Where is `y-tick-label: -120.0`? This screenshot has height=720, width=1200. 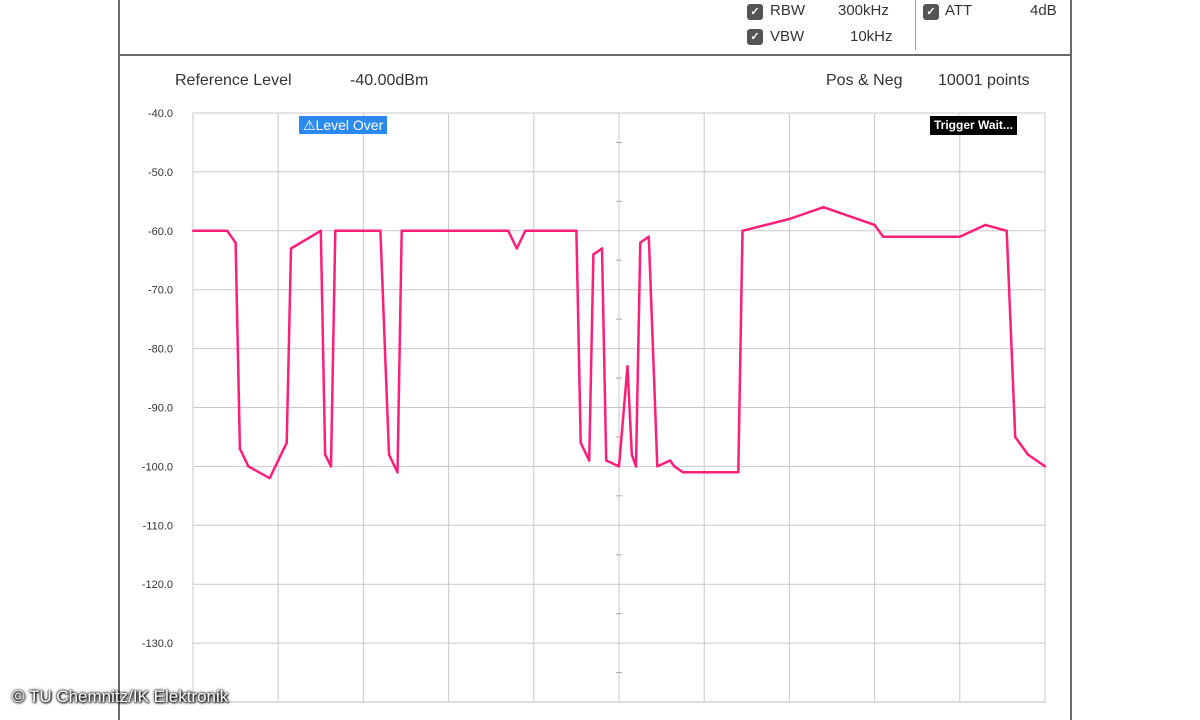
y-tick-label: -120.0 is located at coordinates (157, 585).